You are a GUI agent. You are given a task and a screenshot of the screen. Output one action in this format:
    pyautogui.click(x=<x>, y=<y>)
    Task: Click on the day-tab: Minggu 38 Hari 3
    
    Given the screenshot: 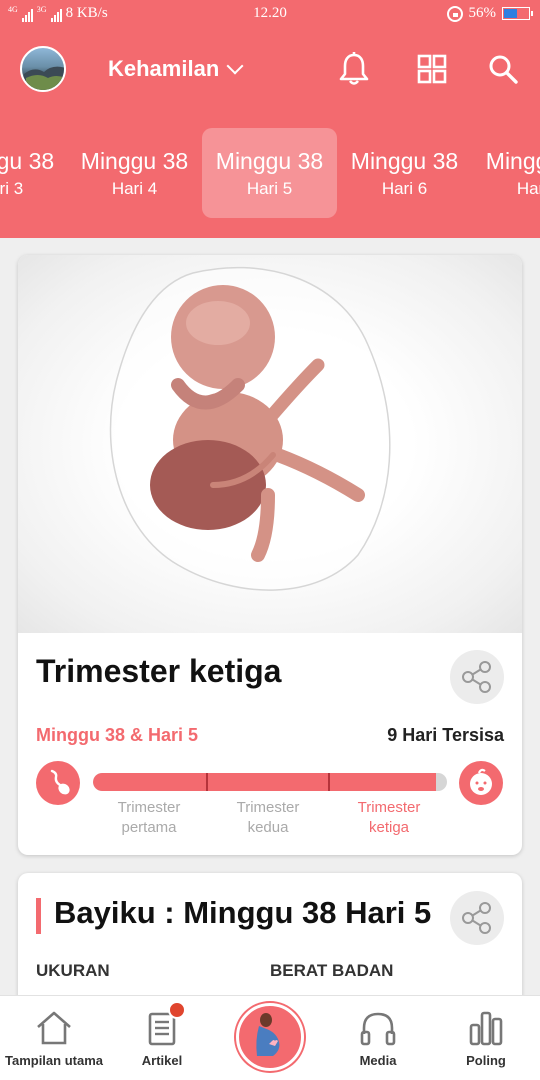 What is the action you would take?
    pyautogui.click(x=34, y=173)
    